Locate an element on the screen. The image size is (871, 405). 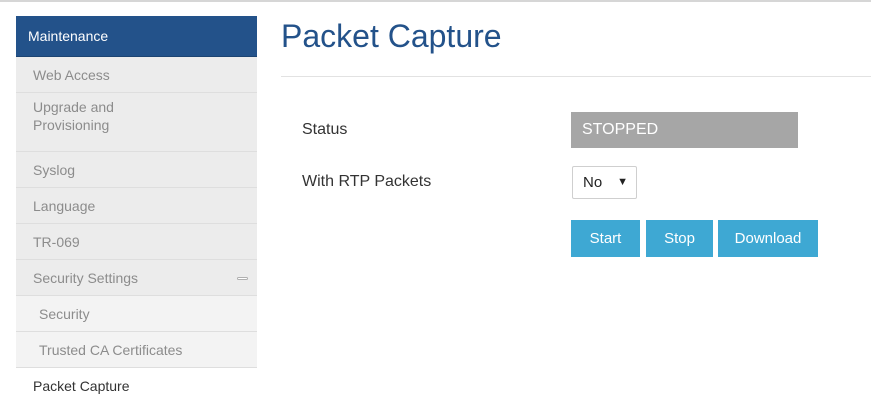
stop-button: Stop is located at coordinates (679, 238).